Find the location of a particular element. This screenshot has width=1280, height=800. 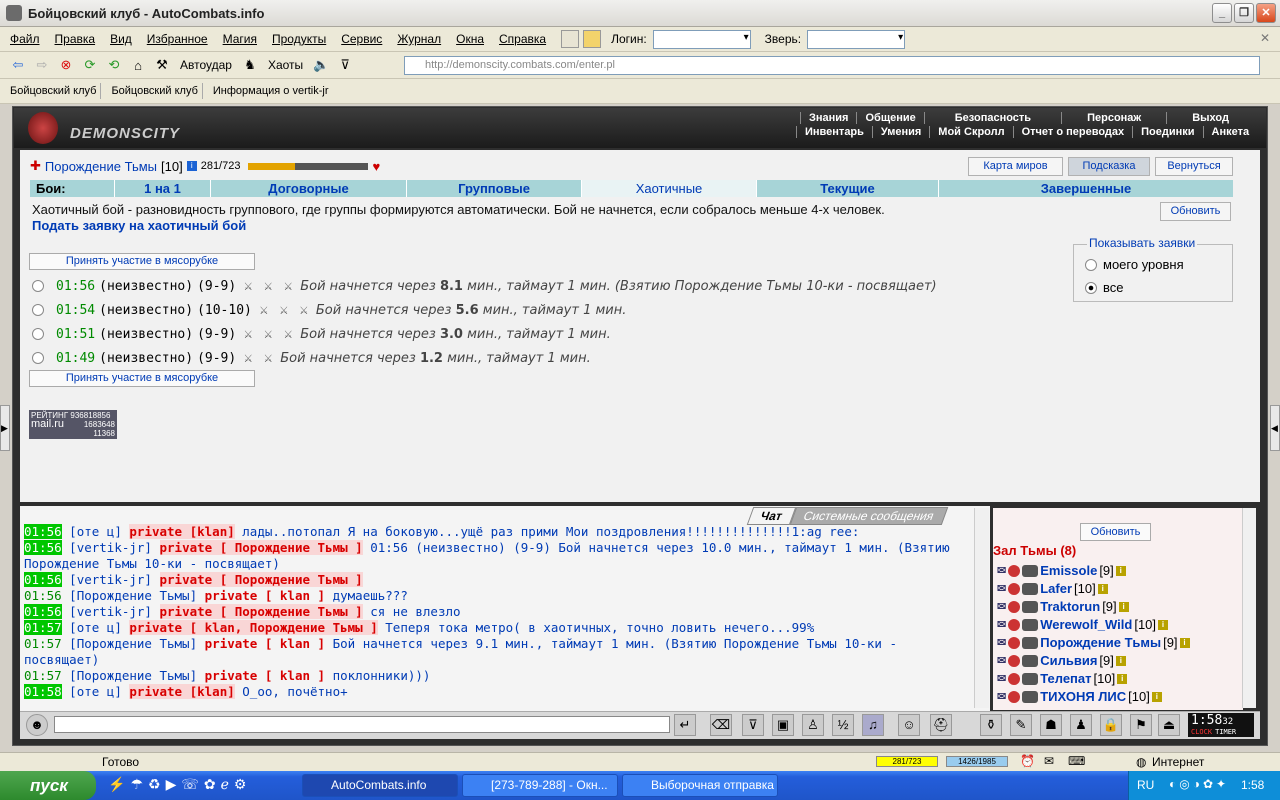

mailru-rating-counter: РЕЙТИНГ 936818856 mail.ru 1683648 11368 is located at coordinates (73, 424).